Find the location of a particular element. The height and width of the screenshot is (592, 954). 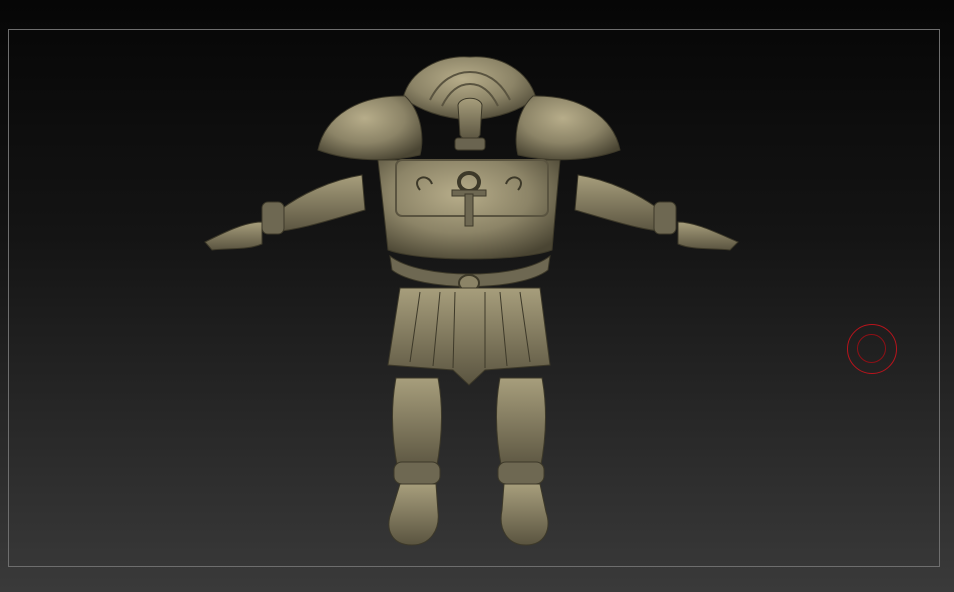

left-leg is located at coordinates (415, 461).